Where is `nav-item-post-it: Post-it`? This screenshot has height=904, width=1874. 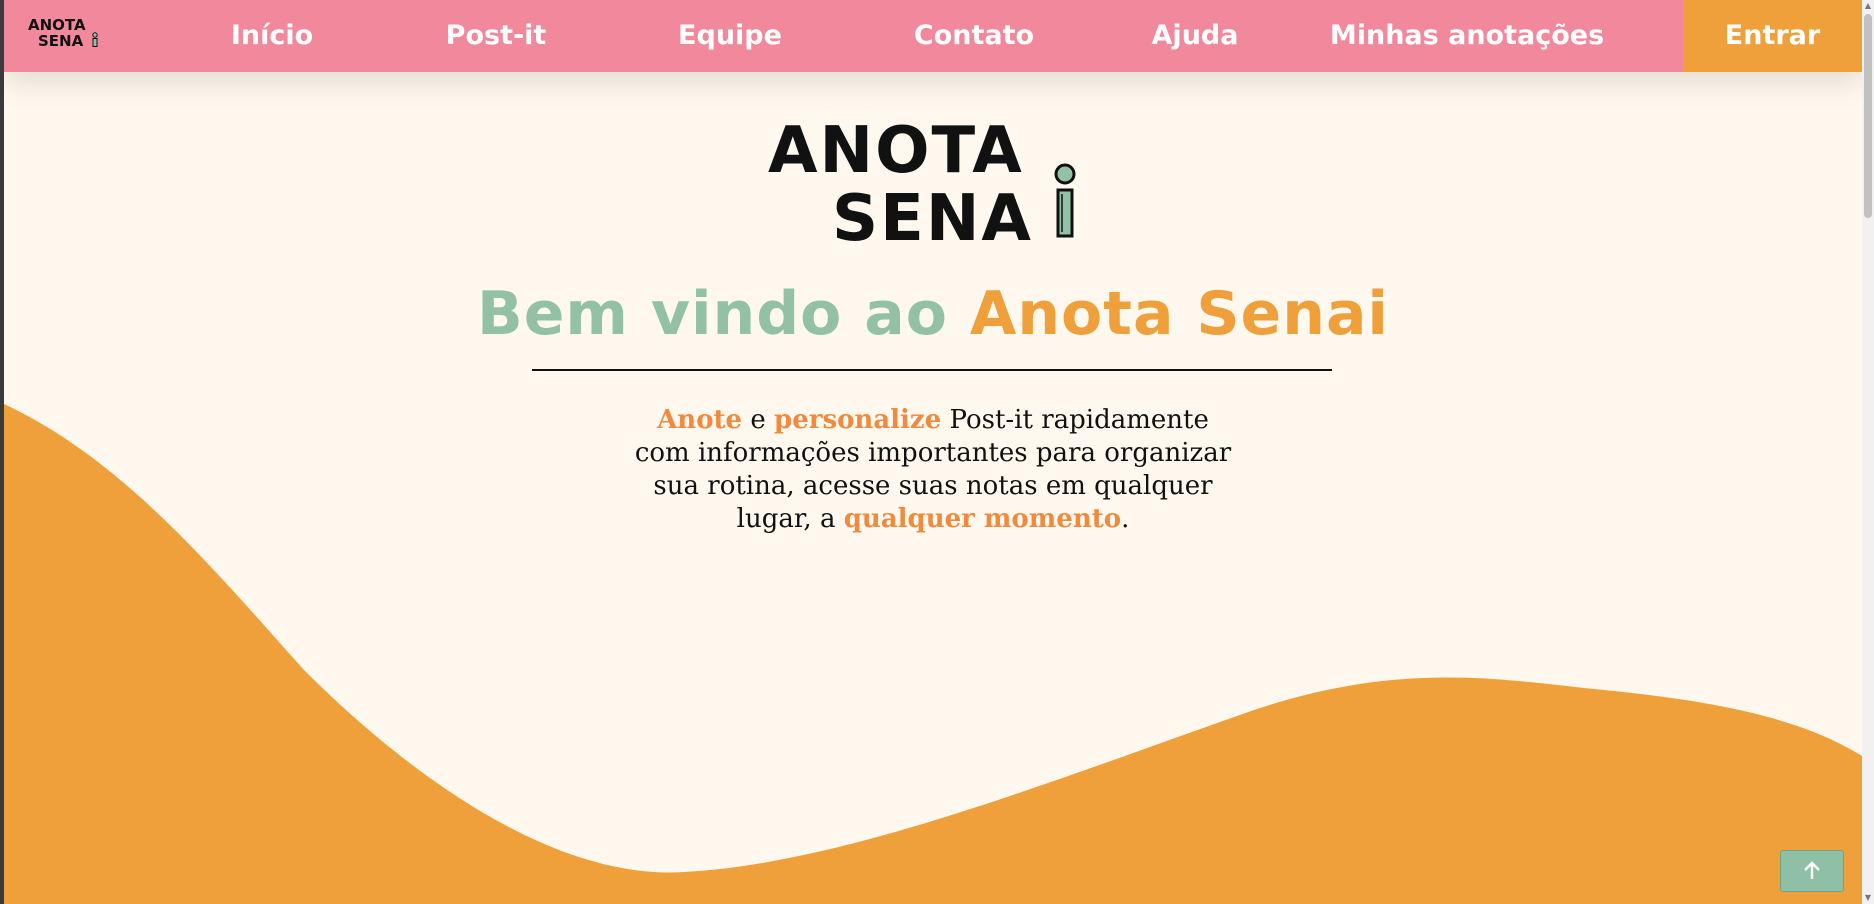
nav-item-post-it: Post-it is located at coordinates (496, 36).